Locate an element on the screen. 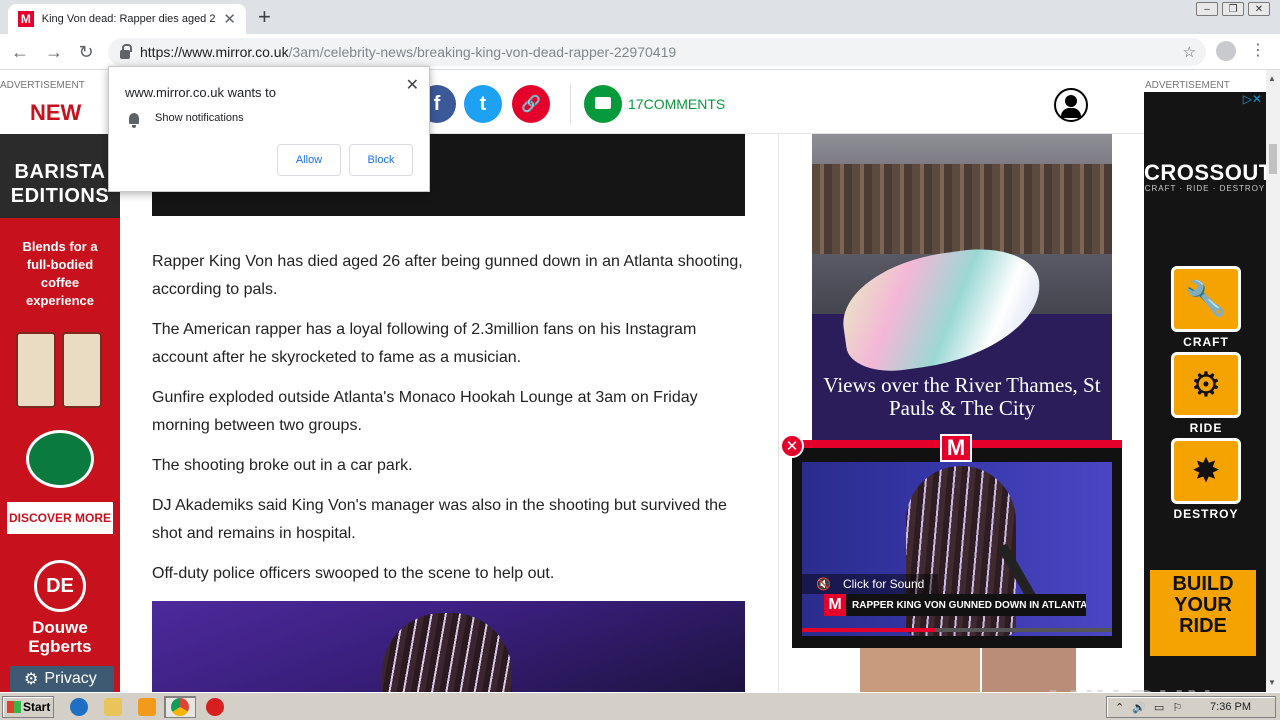 The image size is (1280, 720). left-ad-label: ADVERTISEMENT is located at coordinates (42, 85).